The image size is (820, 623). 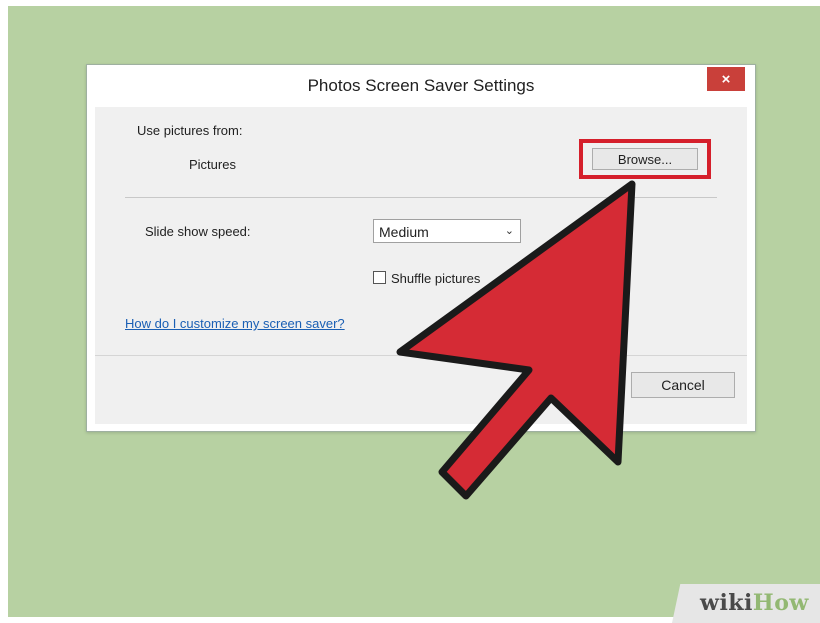 I want to click on wikihow-logo: wikiHow, so click(x=754, y=603).